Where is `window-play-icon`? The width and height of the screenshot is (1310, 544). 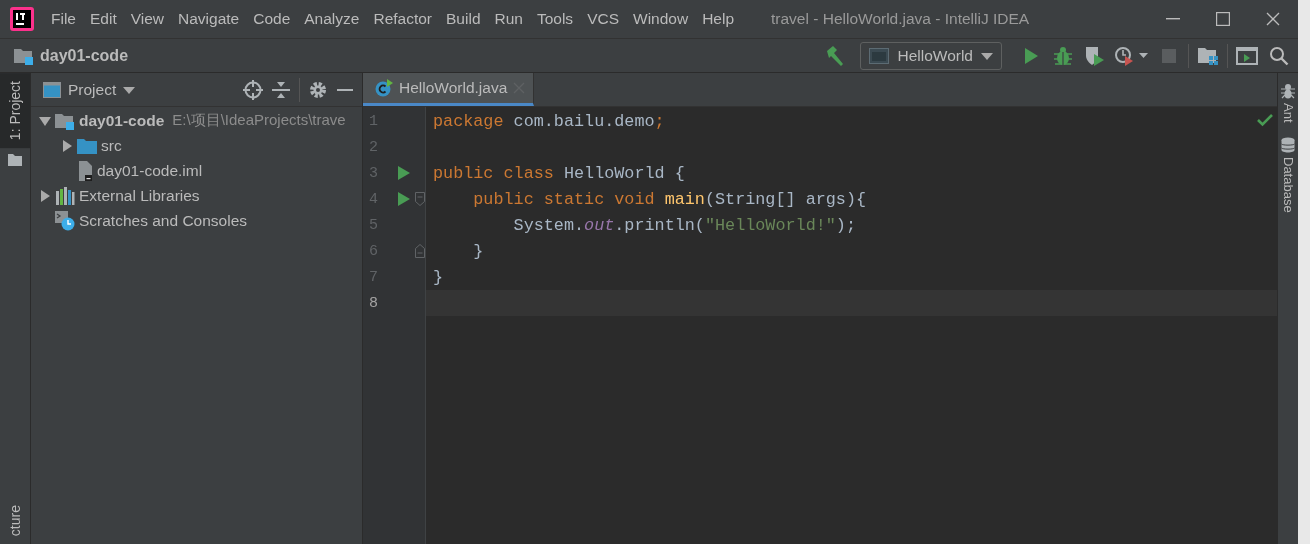 window-play-icon is located at coordinates (1247, 55).